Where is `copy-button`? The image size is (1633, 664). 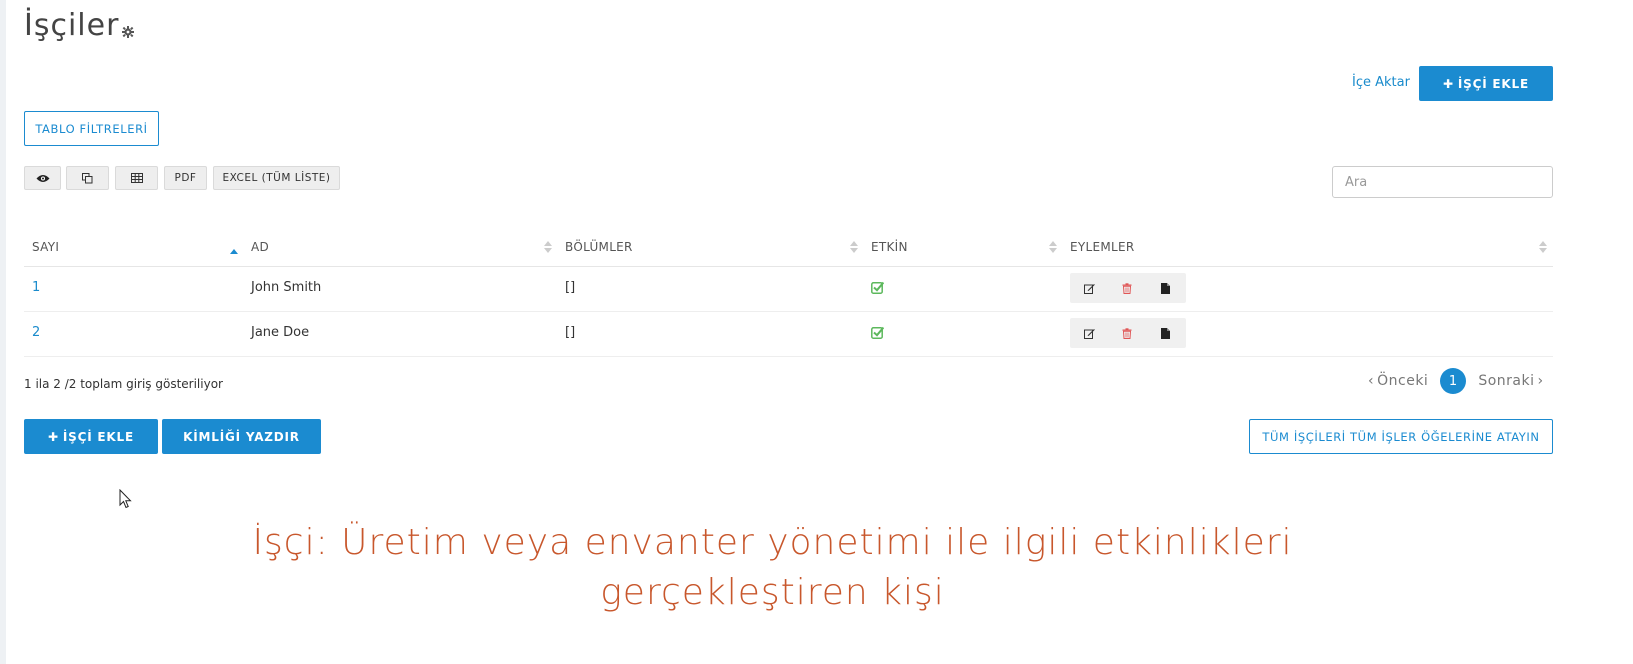
copy-button is located at coordinates (87, 178).